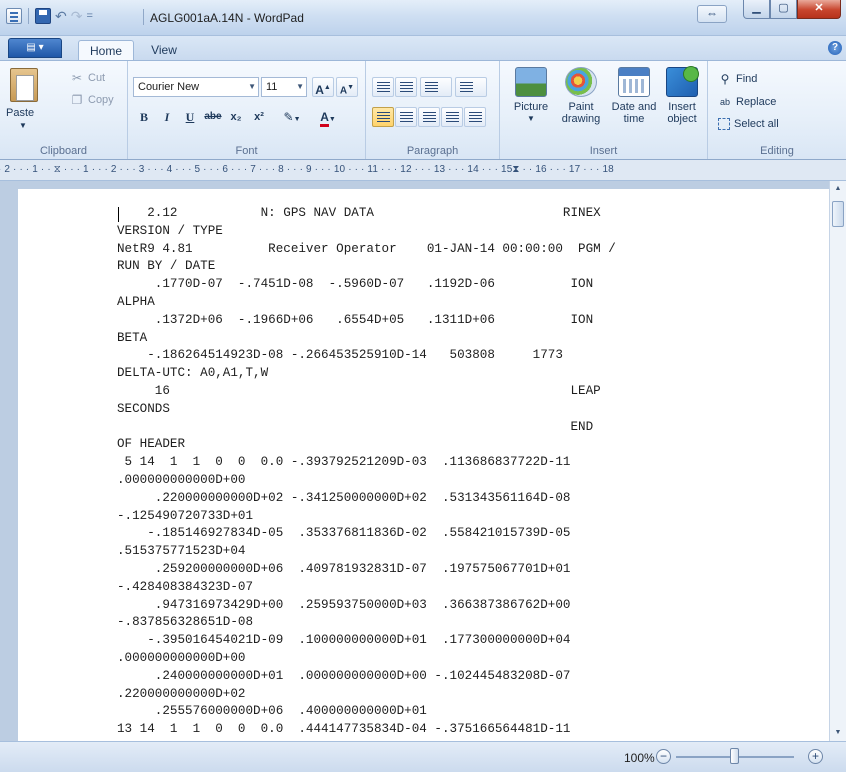  Describe the element at coordinates (835, 48) in the screenshot. I see `help-icon: ?` at that location.